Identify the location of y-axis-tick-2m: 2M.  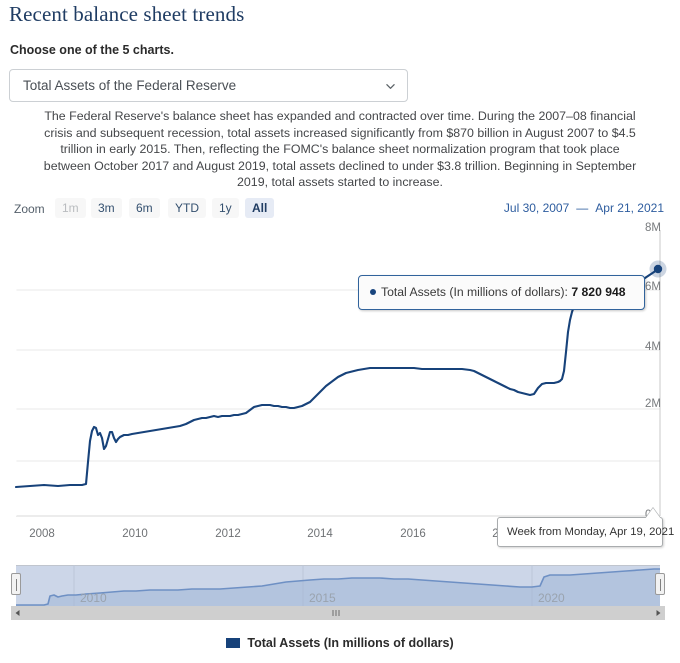
(653, 404).